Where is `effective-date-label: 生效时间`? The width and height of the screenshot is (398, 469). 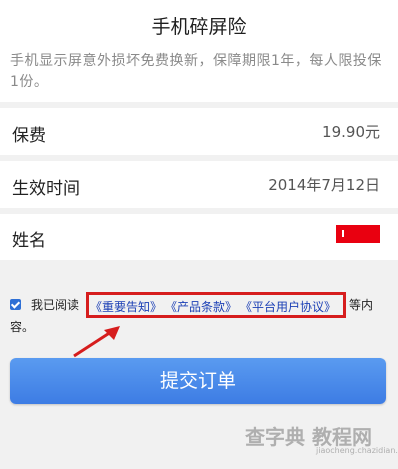
effective-date-label: 生效时间 is located at coordinates (46, 189).